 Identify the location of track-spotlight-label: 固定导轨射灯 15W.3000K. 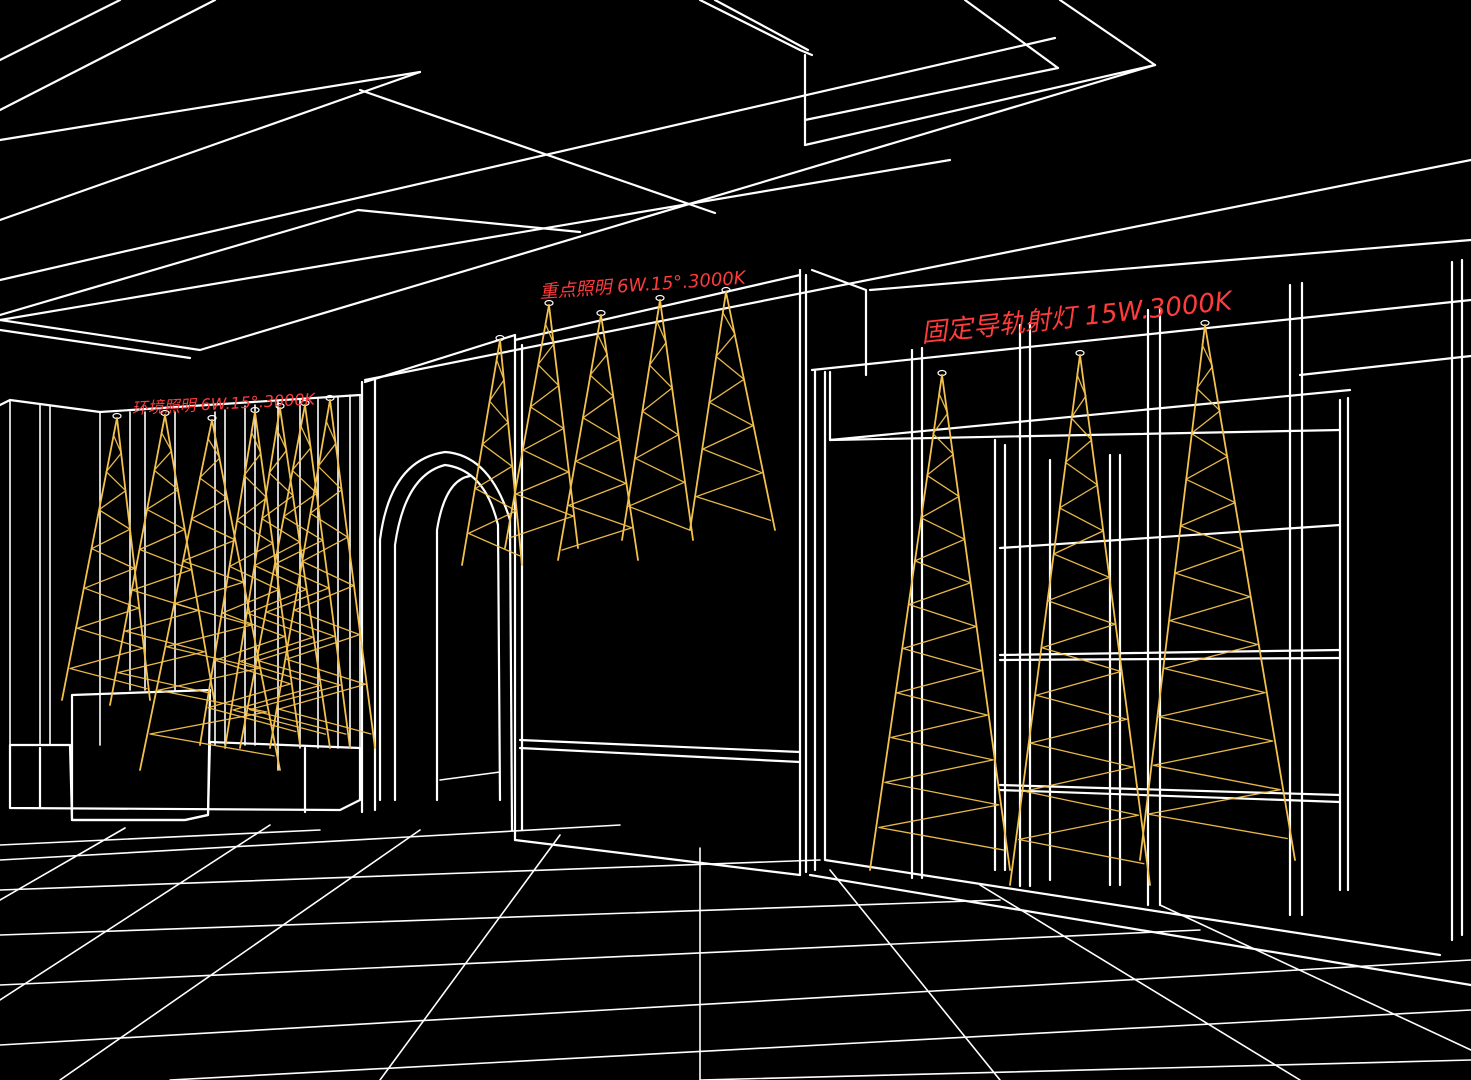
(1078, 317).